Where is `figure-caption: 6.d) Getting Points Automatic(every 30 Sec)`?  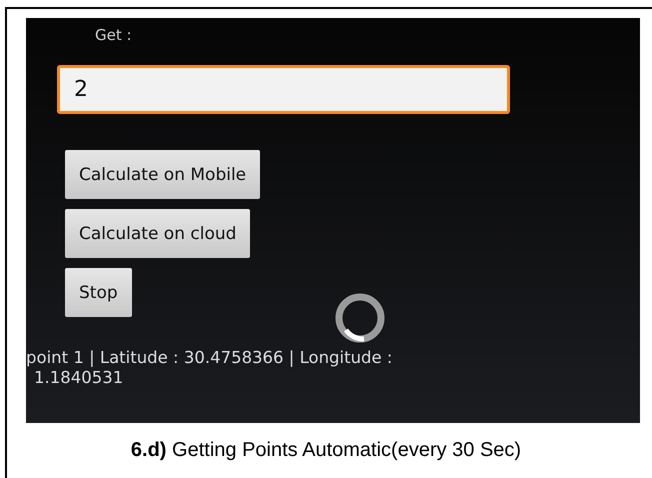 figure-caption: 6.d) Getting Points Automatic(every 30 Sec) is located at coordinates (326, 450).